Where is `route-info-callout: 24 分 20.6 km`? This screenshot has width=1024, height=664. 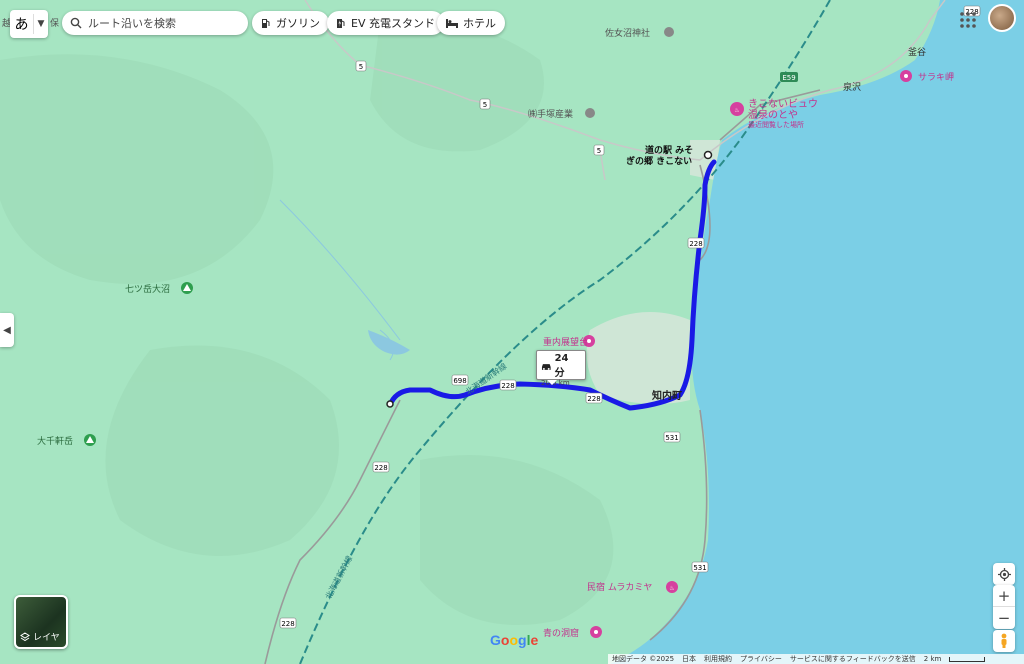
route-info-callout: 24 分 20.6 km is located at coordinates (561, 368).